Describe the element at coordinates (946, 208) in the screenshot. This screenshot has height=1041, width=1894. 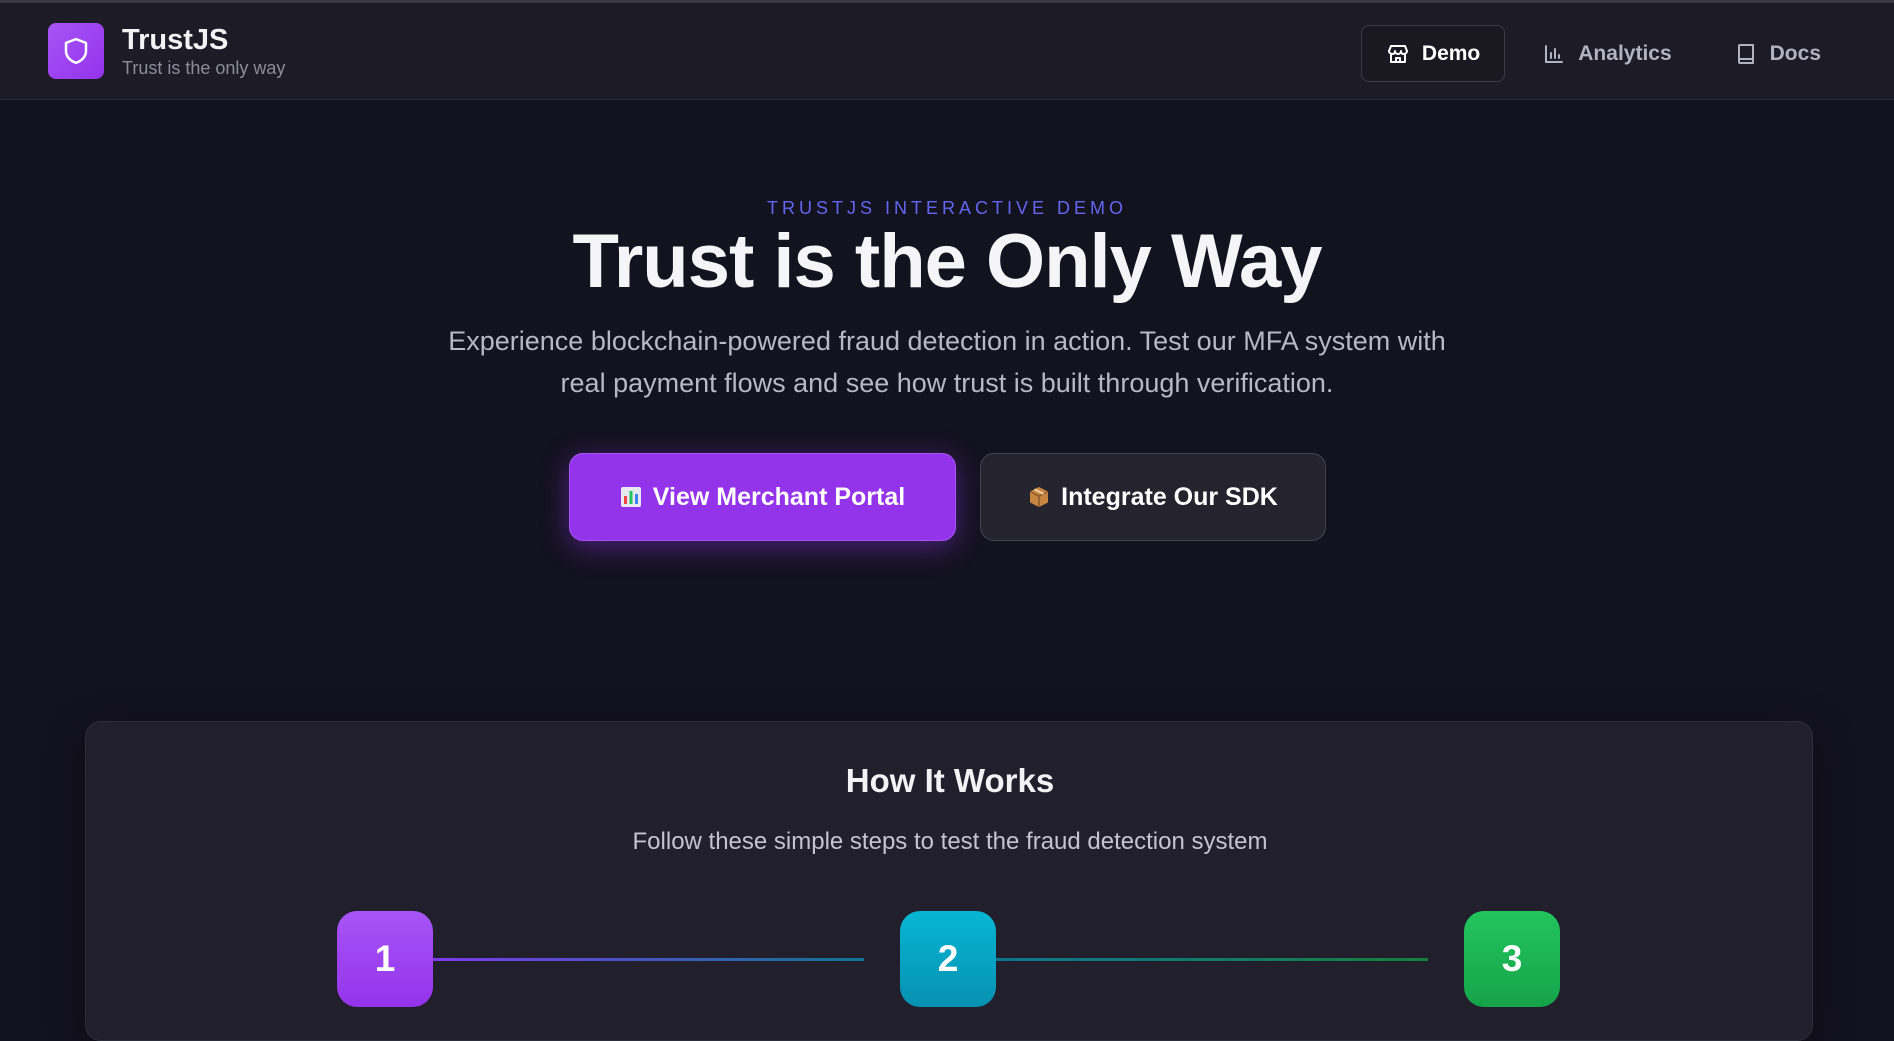
I see `hero-eyebrow: TRUSTJS INTERACTIVE DEMO` at that location.